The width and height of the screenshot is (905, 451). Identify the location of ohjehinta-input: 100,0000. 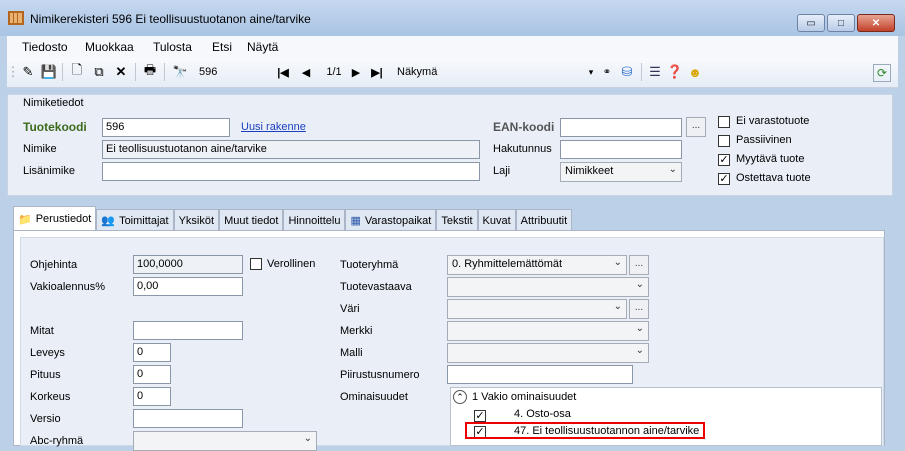
(188, 264).